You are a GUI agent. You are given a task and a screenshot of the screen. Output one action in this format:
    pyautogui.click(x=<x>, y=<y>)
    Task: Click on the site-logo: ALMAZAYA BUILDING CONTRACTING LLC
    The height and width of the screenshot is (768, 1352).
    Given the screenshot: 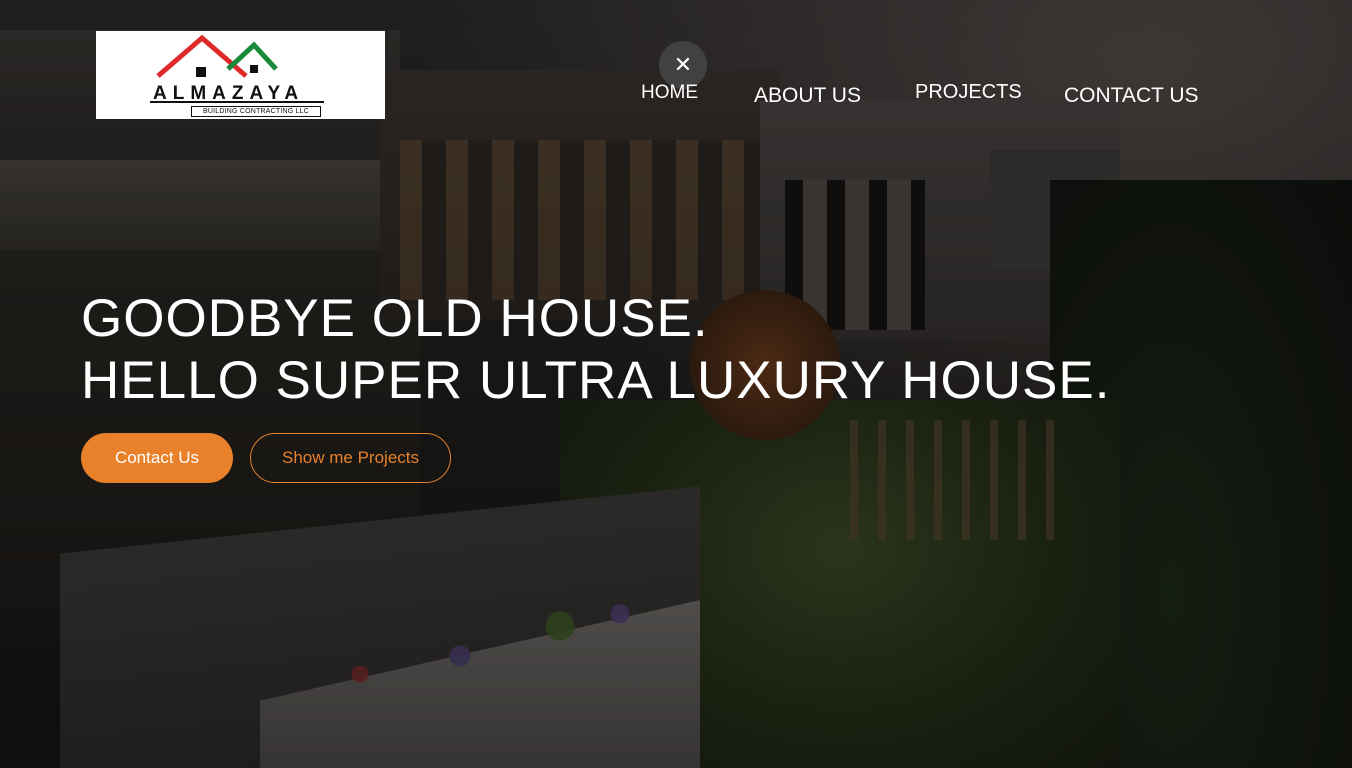 What is the action you would take?
    pyautogui.click(x=240, y=75)
    